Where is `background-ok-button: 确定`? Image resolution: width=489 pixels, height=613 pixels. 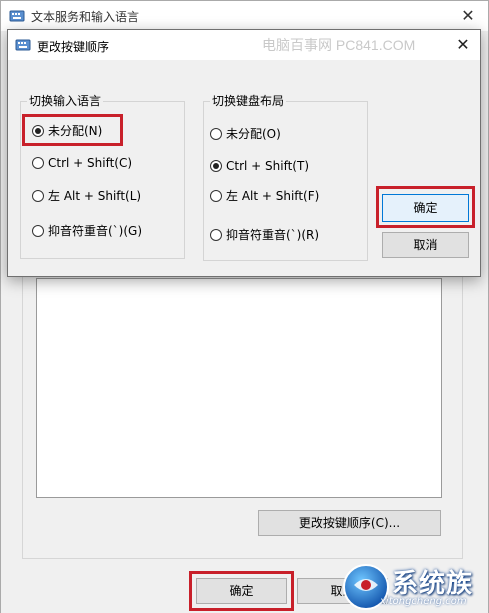 background-ok-button: 确定 is located at coordinates (241, 591).